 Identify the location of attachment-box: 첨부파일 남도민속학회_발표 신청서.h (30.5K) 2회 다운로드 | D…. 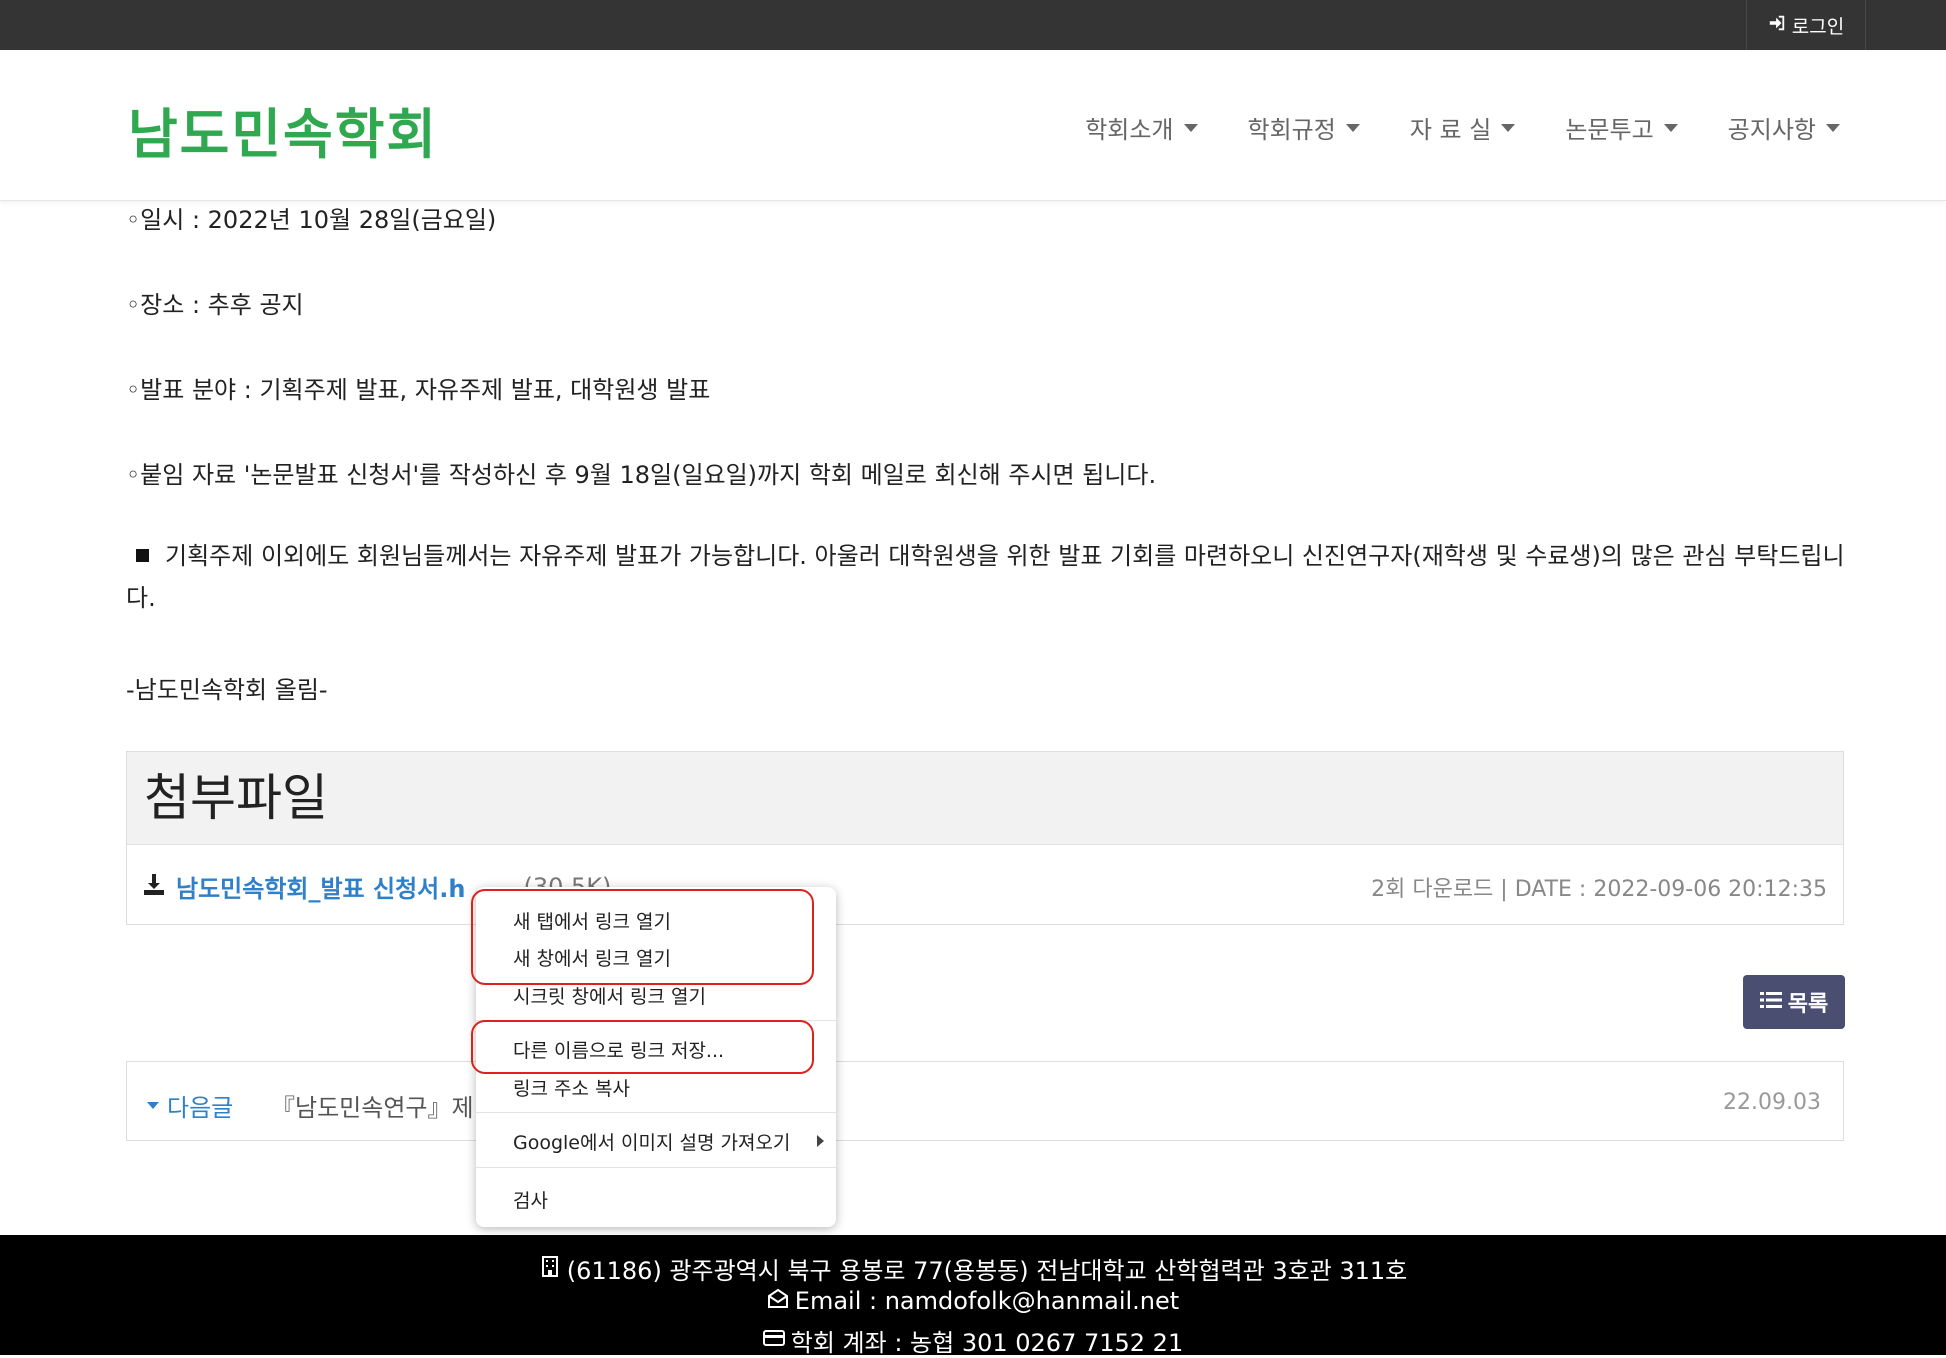
(985, 838).